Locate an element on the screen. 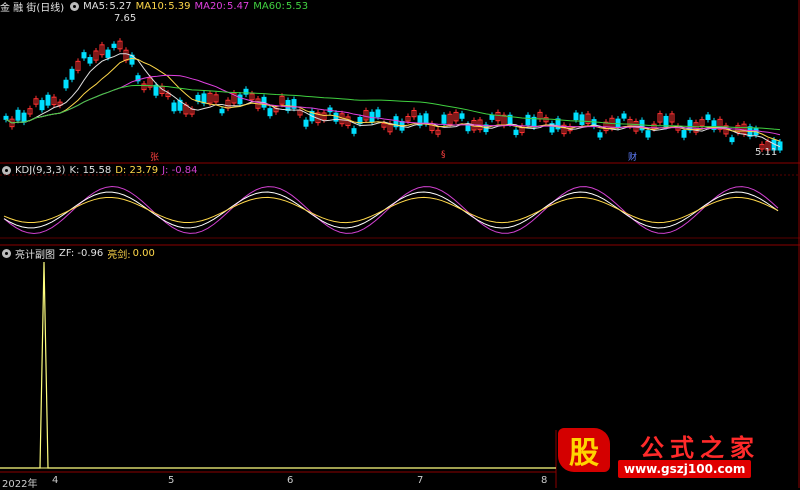 The width and height of the screenshot is (800, 490). xaxis-label-jul: 7 is located at coordinates (420, 480).